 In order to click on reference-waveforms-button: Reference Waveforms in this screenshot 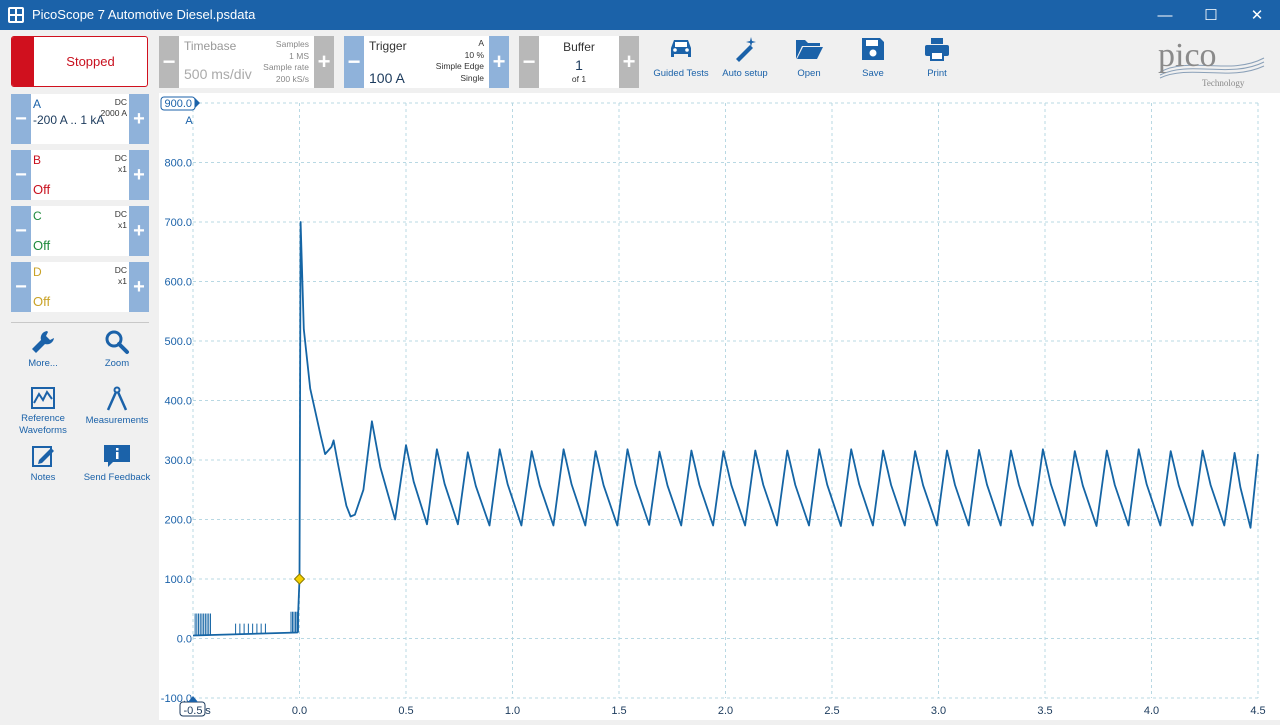, I will do `click(43, 411)`.